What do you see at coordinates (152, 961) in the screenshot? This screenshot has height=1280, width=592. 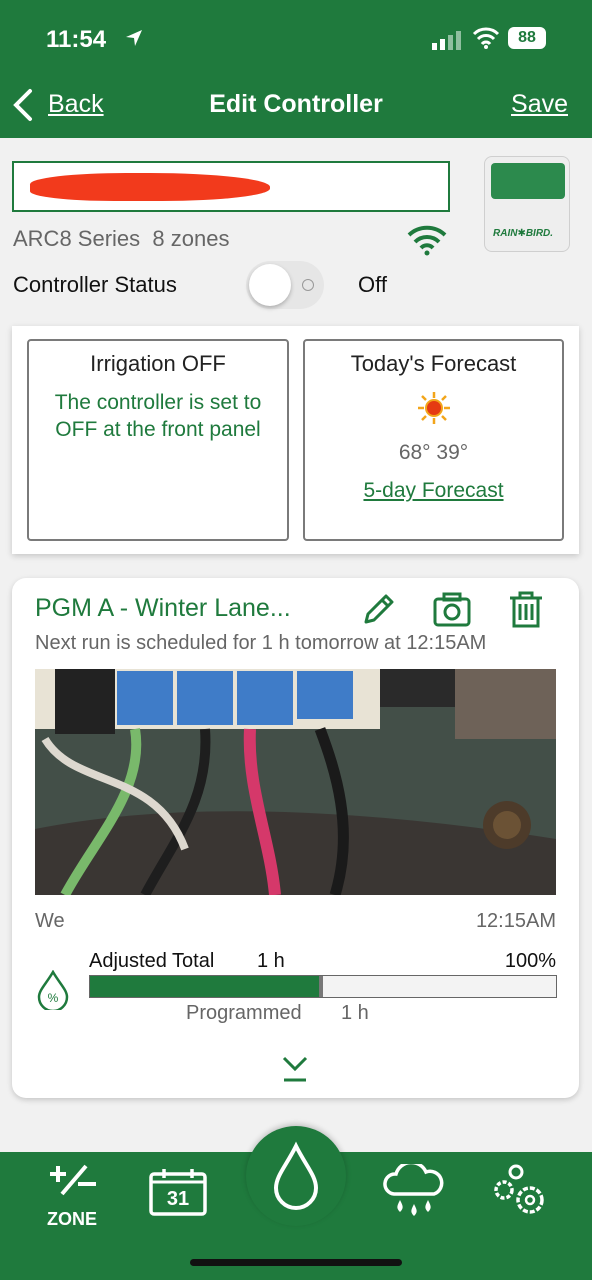 I see `adjusted-total-label: Adjusted Total` at bounding box center [152, 961].